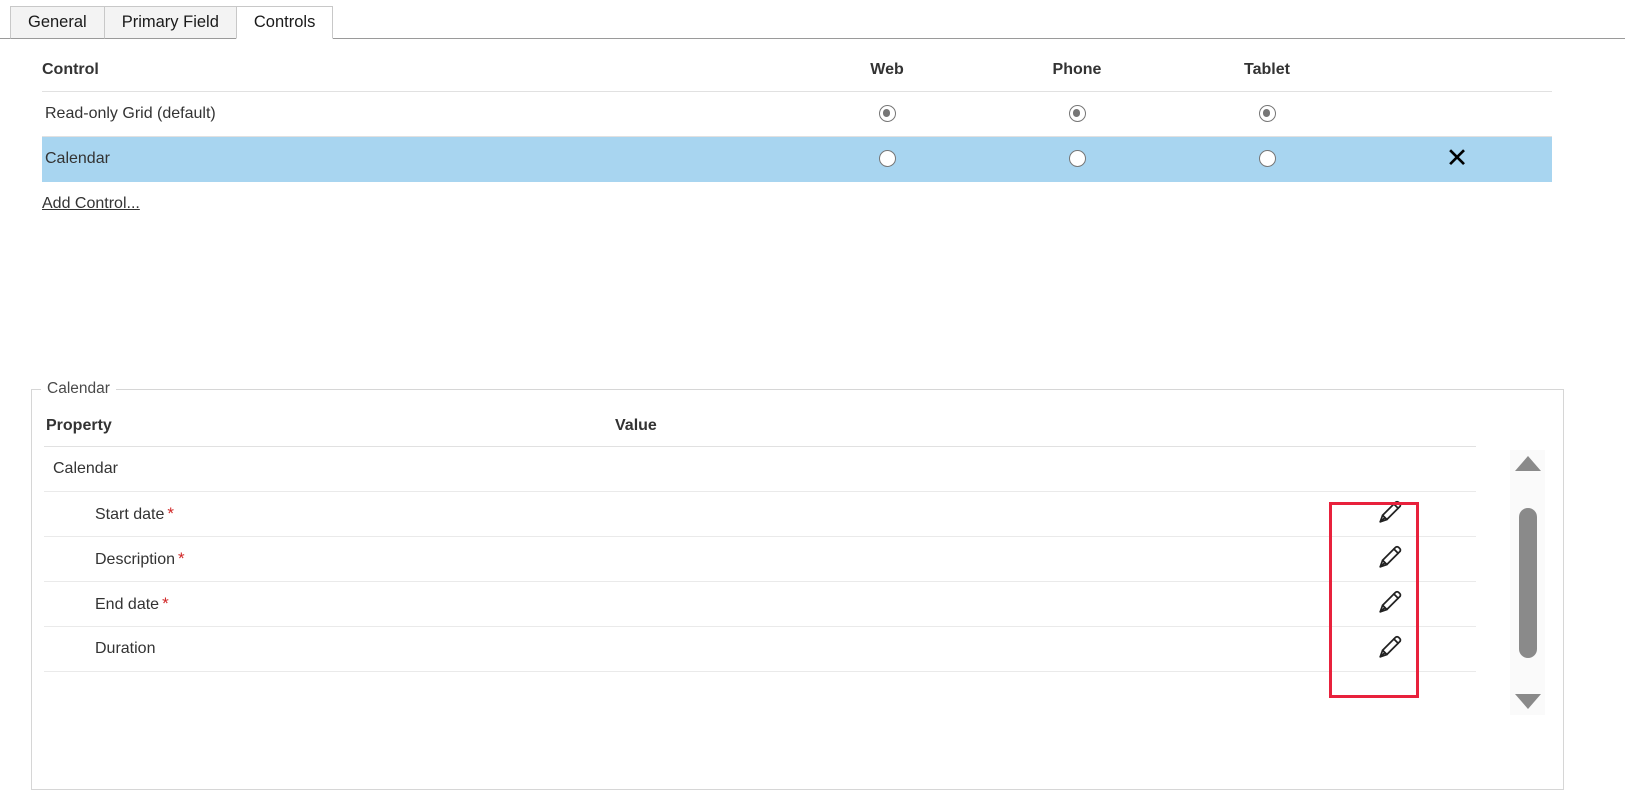 Image resolution: width=1625 pixels, height=807 pixels. I want to click on tab-controls: Controls, so click(284, 22).